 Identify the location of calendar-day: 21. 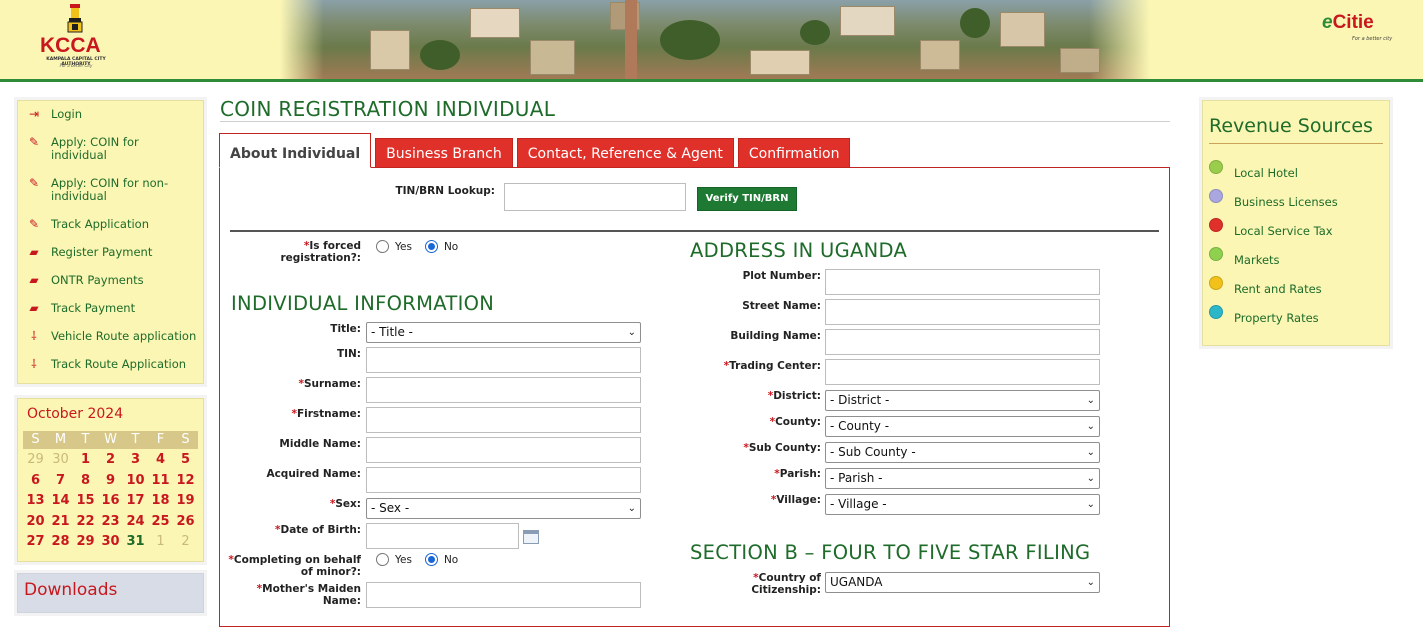
(60, 521).